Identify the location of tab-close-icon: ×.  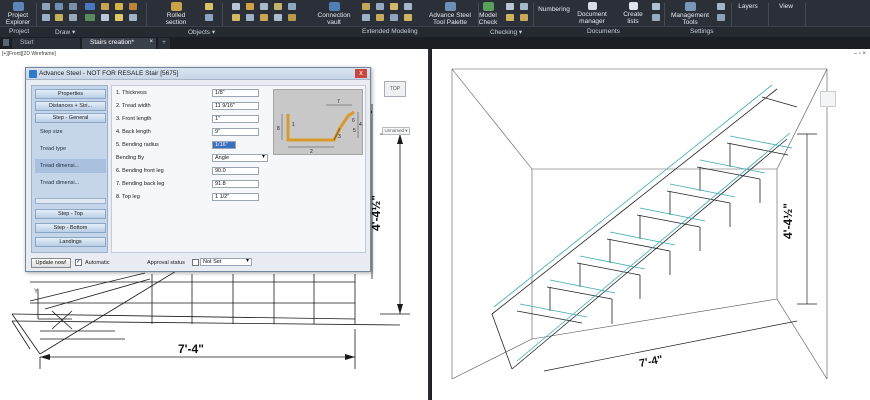
(151, 42).